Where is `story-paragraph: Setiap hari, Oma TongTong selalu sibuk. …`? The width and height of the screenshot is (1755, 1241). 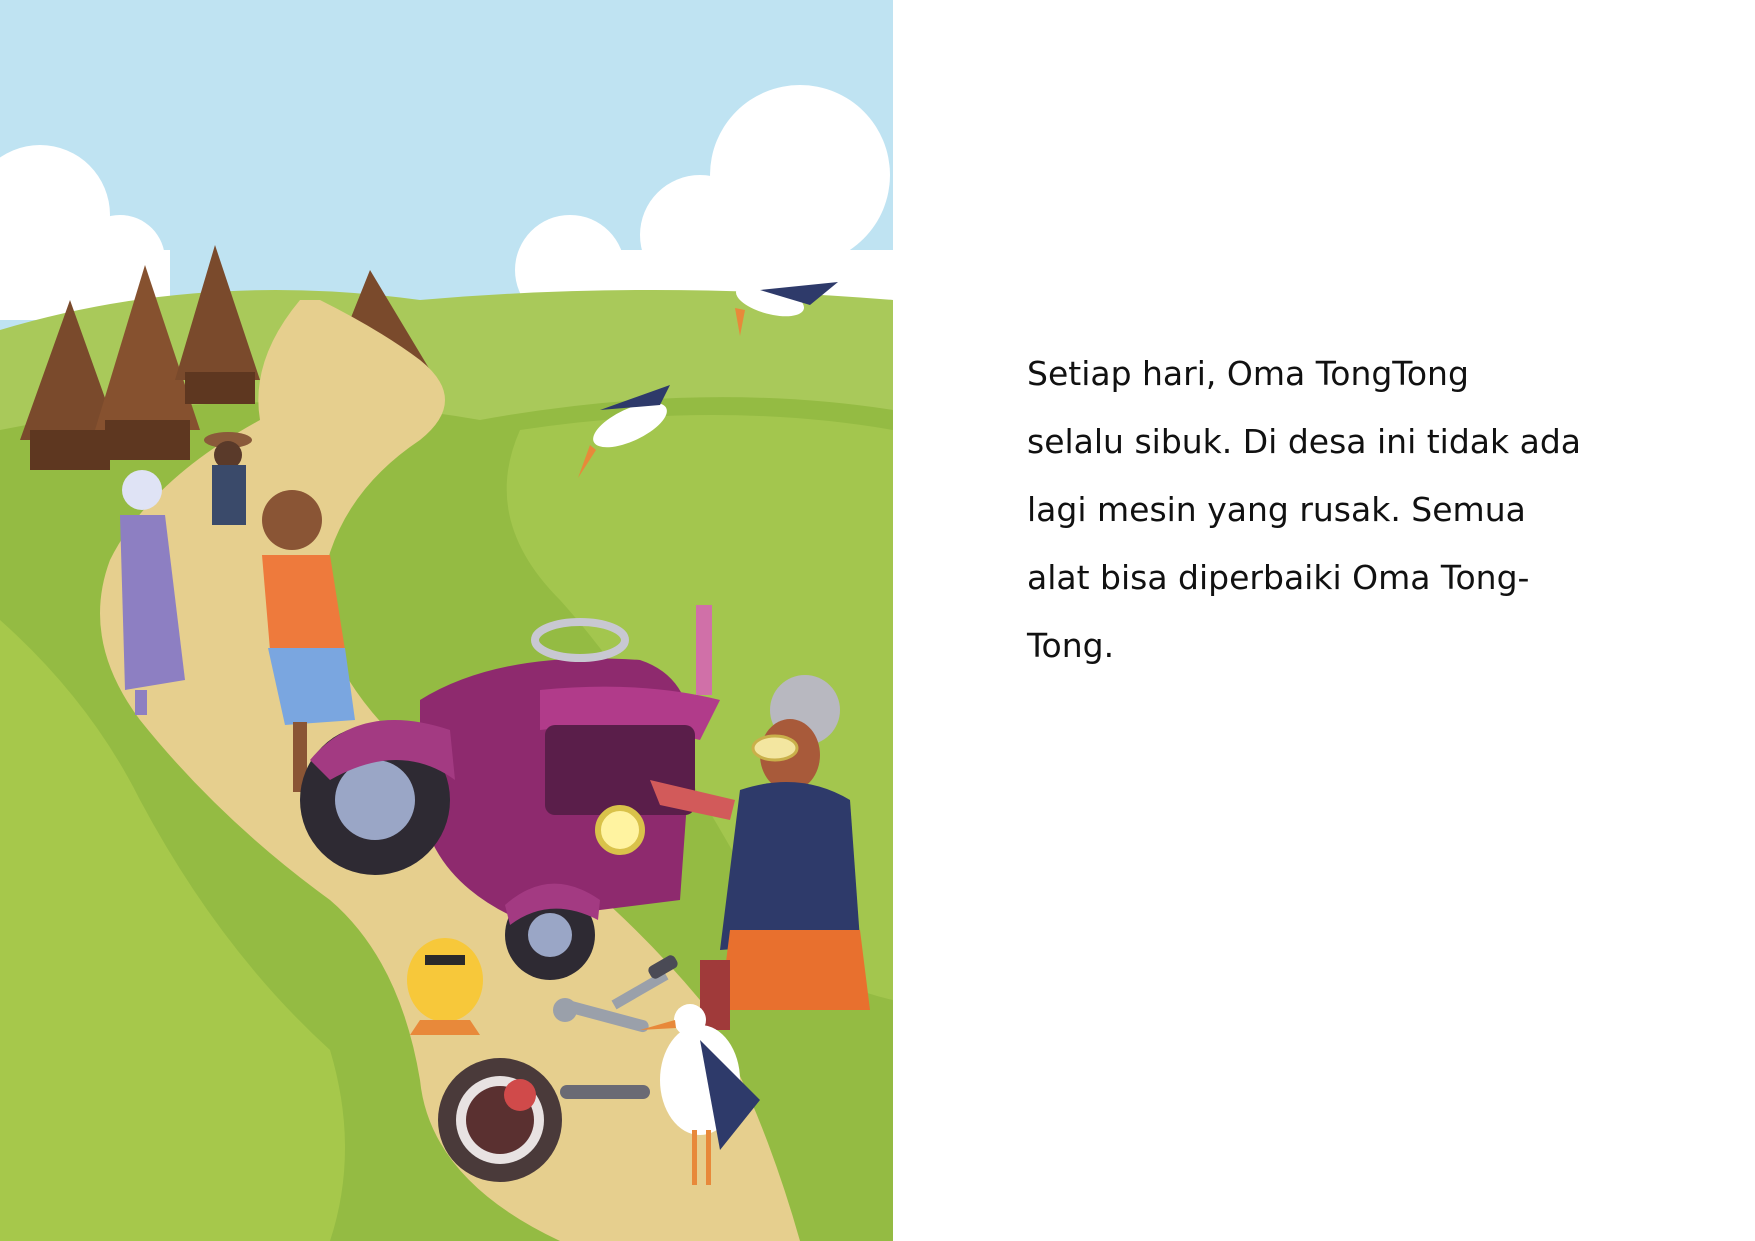
story-paragraph: Setiap hari, Oma TongTong selalu sibuk. … is located at coordinates (1304, 509).